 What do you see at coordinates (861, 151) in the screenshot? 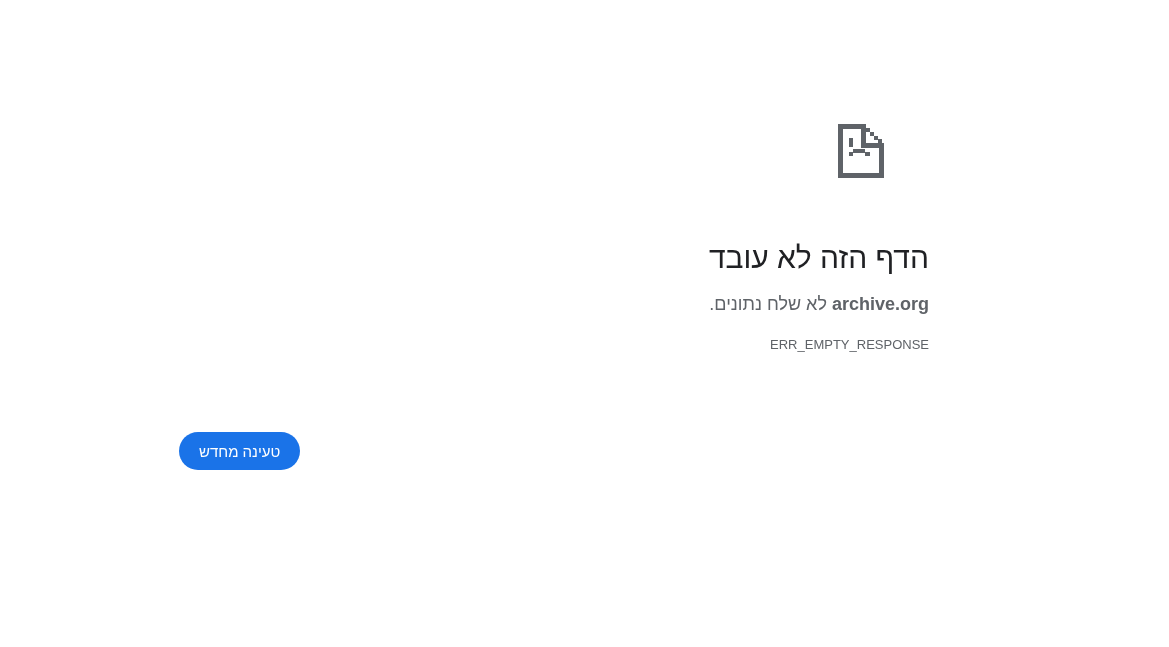
I see `sad-page-icon` at bounding box center [861, 151].